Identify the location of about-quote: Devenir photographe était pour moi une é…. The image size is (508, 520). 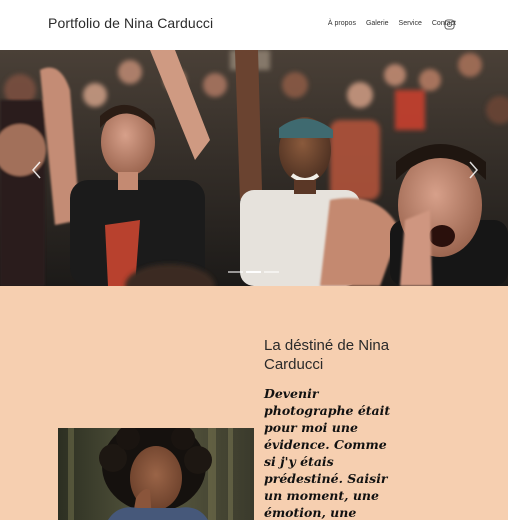
(327, 453).